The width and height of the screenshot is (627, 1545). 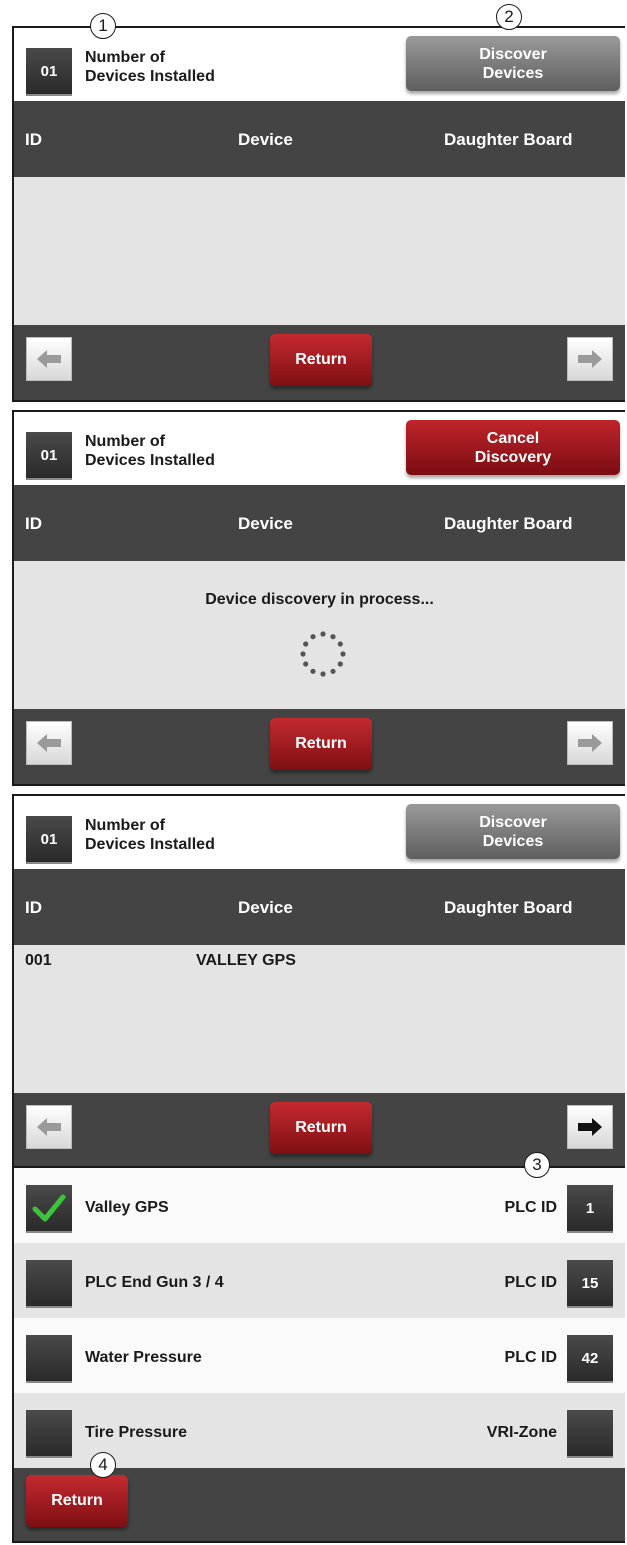 I want to click on option-label: Water Pressure, so click(x=143, y=1357).